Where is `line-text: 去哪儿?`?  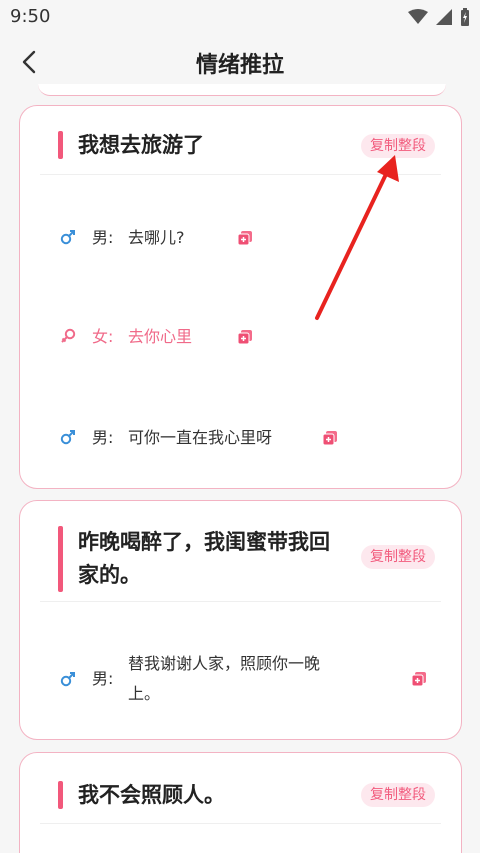 line-text: 去哪儿? is located at coordinates (156, 237).